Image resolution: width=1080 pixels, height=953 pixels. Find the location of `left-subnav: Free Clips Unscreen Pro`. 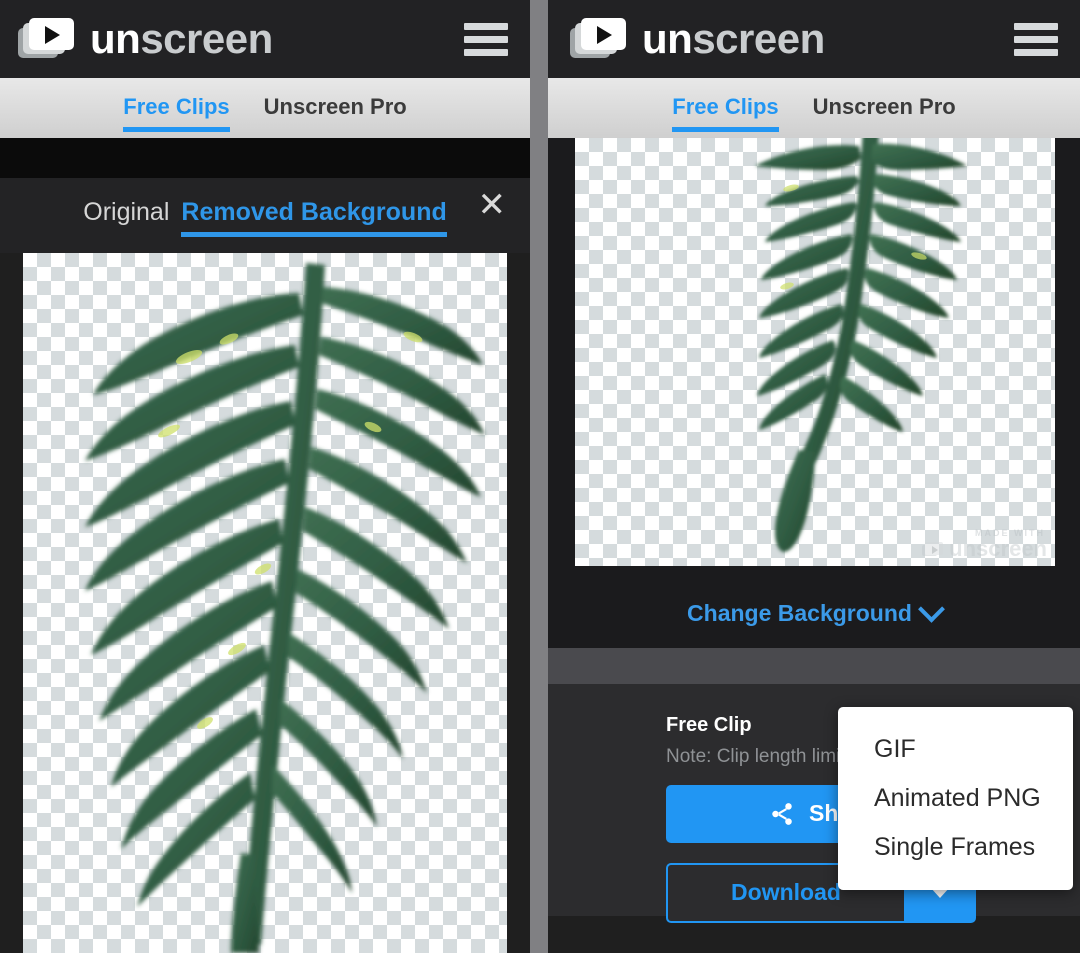

left-subnav: Free Clips Unscreen Pro is located at coordinates (265, 108).